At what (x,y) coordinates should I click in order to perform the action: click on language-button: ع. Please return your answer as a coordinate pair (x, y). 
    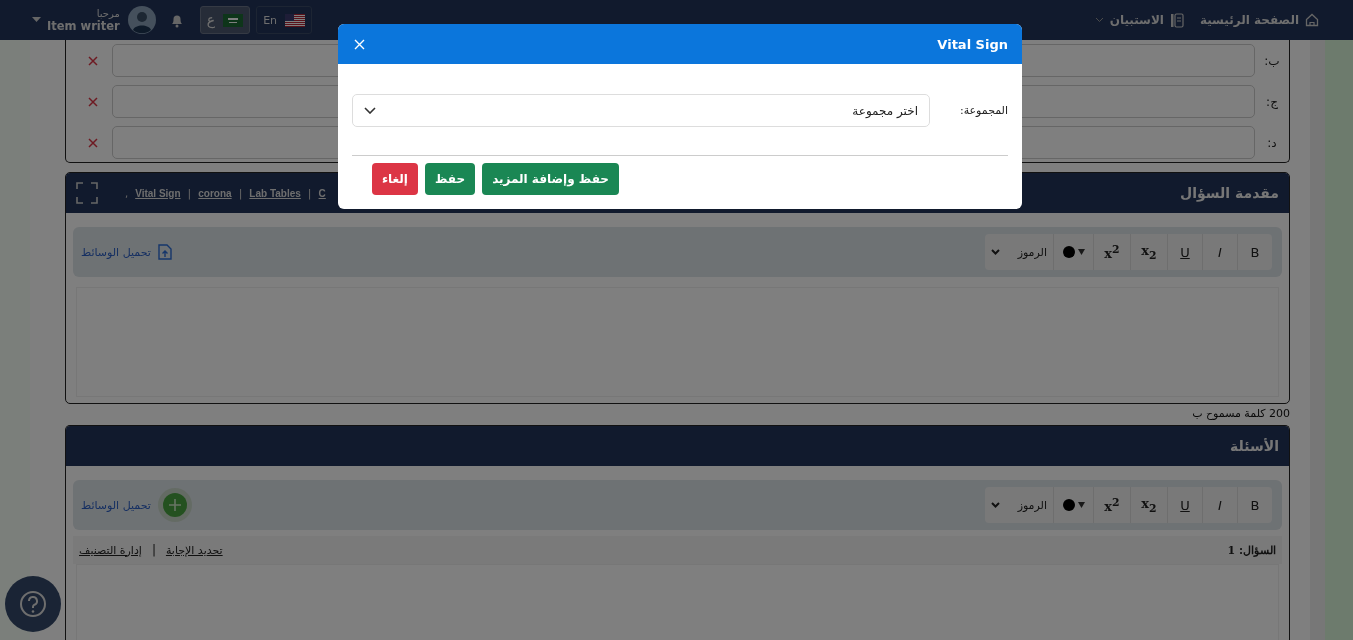
    Looking at the image, I should click on (225, 20).